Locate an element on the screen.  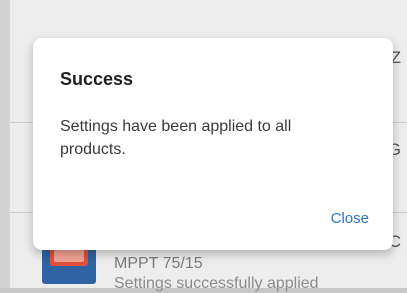
device-thumbnail-display is located at coordinates (69, 256).